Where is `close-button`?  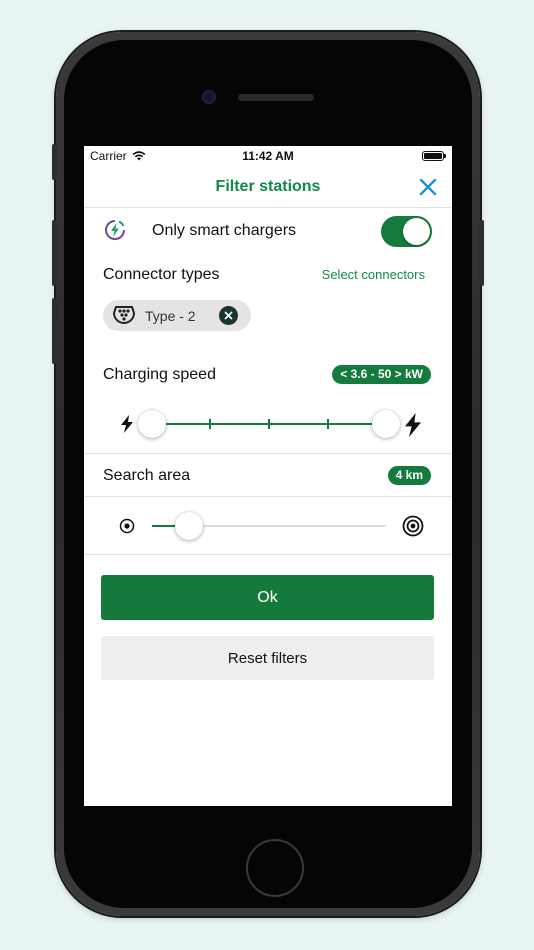 close-button is located at coordinates (428, 187).